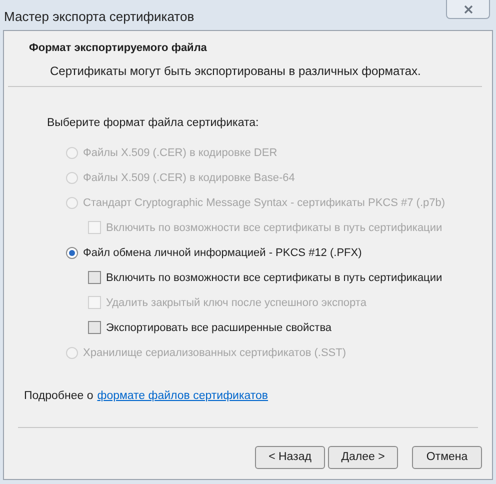  I want to click on option-checkbox: Включить по возможности все сертификаты в путь сертификации, so click(269, 277).